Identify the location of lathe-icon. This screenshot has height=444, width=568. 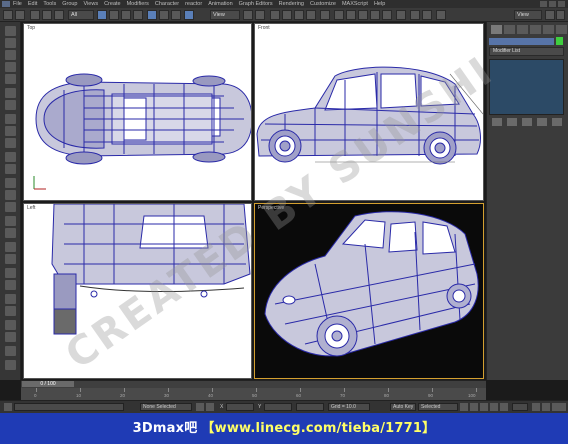
(10, 259).